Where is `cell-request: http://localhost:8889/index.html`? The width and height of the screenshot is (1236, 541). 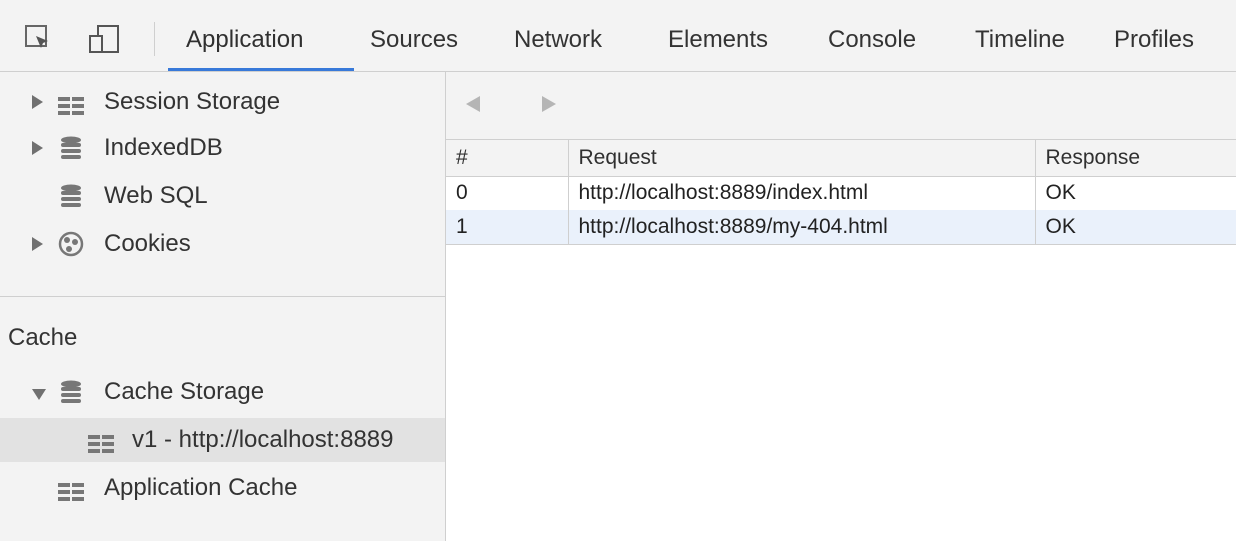 cell-request: http://localhost:8889/index.html is located at coordinates (802, 193).